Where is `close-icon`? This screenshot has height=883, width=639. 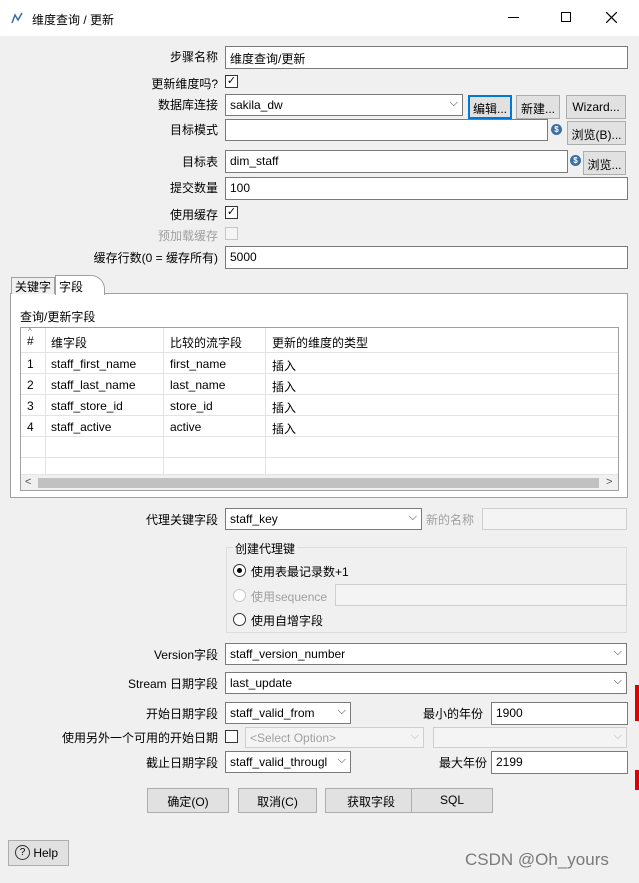
close-icon is located at coordinates (611, 17).